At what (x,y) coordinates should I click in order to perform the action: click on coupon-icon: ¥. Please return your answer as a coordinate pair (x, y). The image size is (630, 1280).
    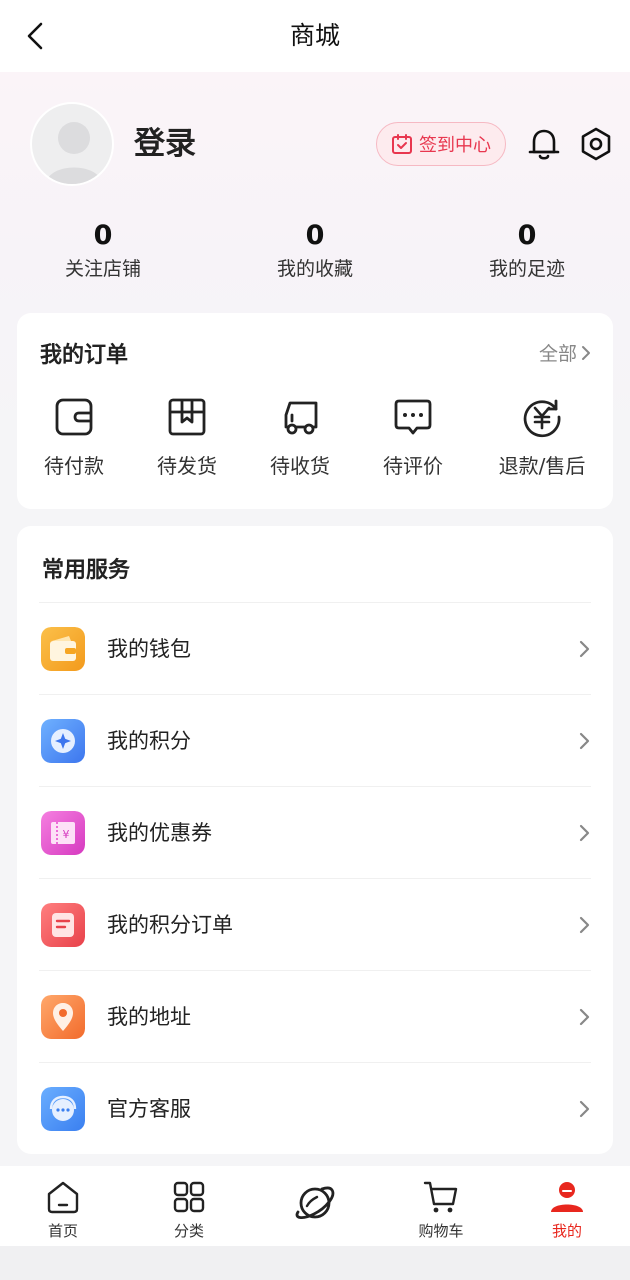
    Looking at the image, I should click on (63, 833).